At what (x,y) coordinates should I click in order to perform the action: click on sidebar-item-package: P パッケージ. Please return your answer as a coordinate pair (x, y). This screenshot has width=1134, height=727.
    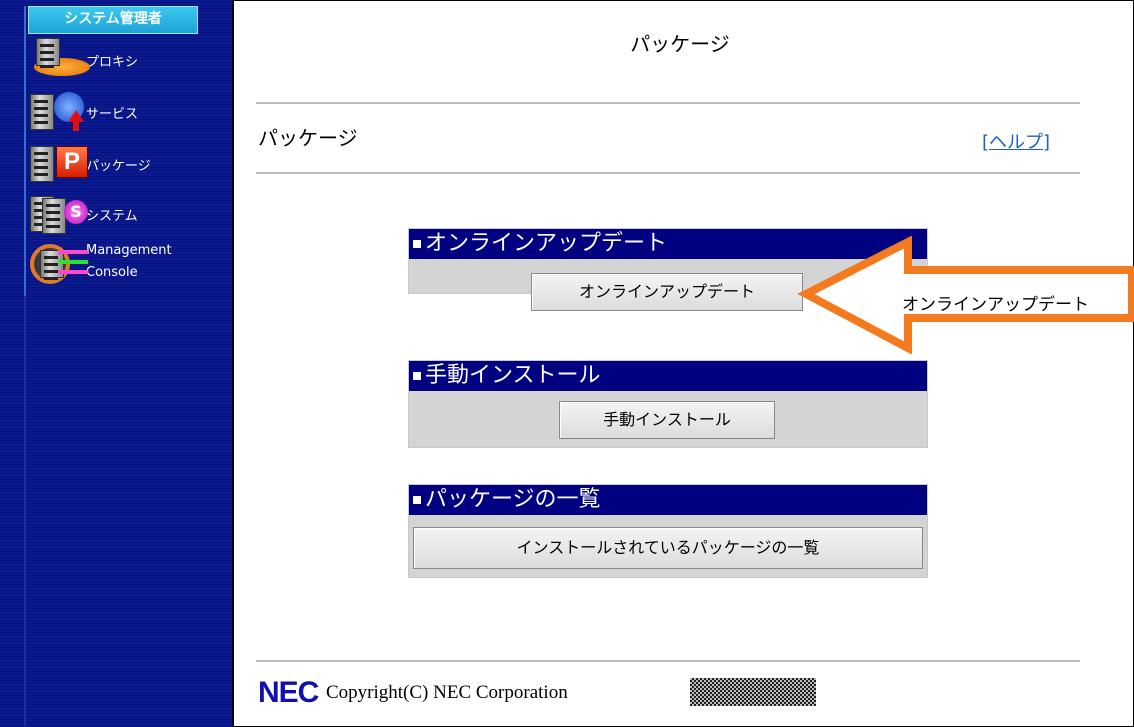
    Looking at the image, I should click on (89, 164).